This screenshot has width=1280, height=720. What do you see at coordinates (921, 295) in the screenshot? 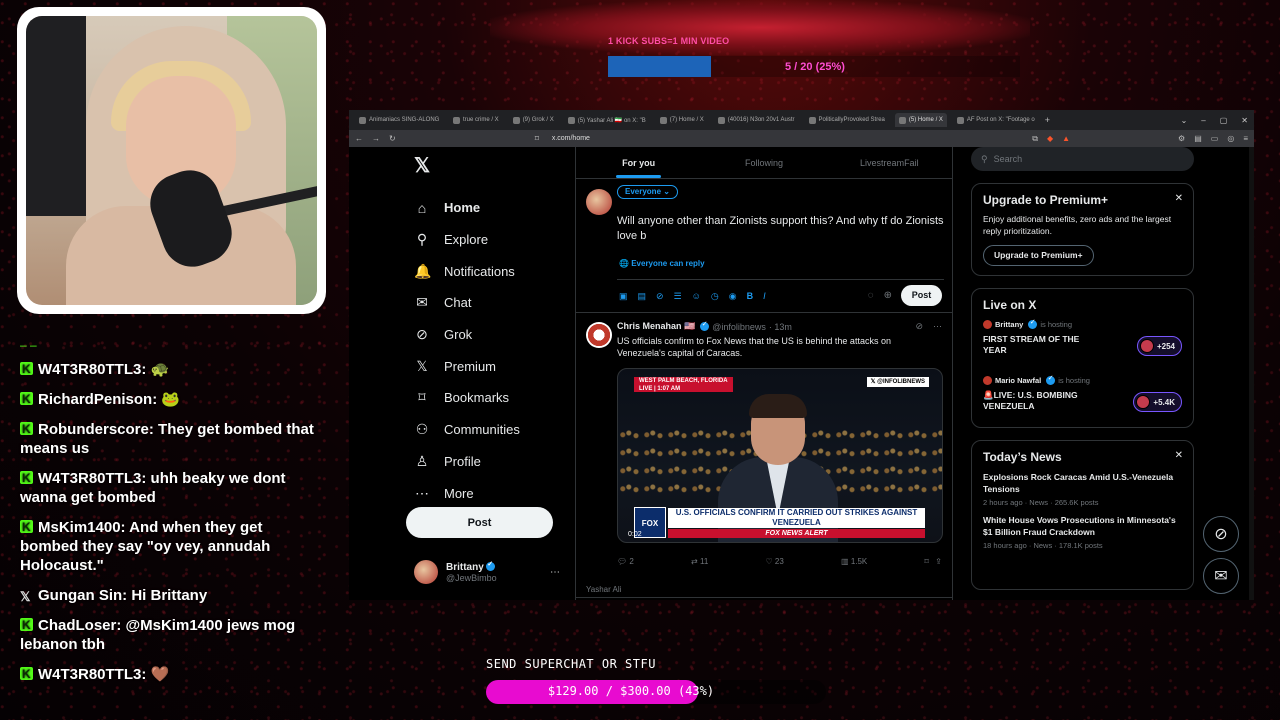
I see `compose-post-button: Post` at bounding box center [921, 295].